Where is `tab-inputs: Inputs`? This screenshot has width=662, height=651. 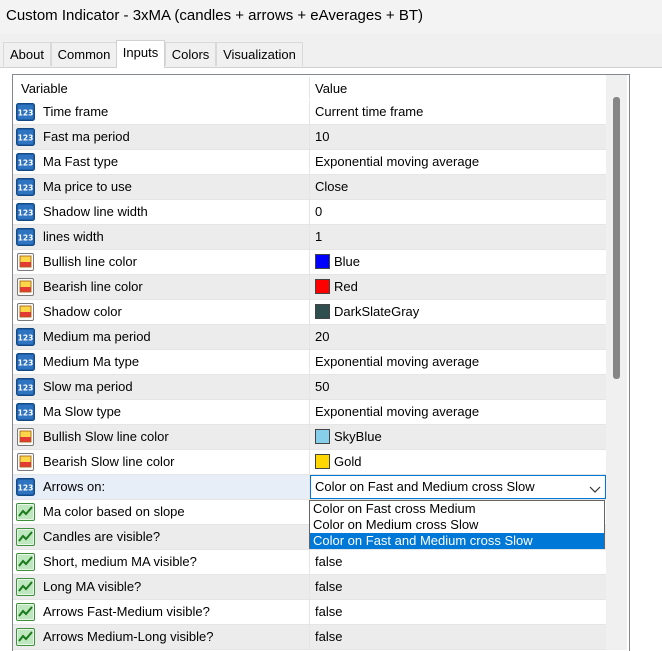
tab-inputs: Inputs is located at coordinates (140, 54).